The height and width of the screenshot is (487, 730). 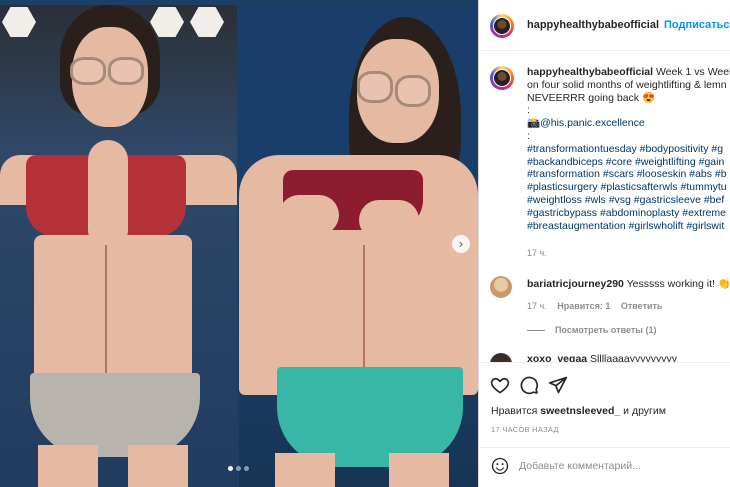 I want to click on caption-timestamp: 17 ч., so click(x=537, y=253).